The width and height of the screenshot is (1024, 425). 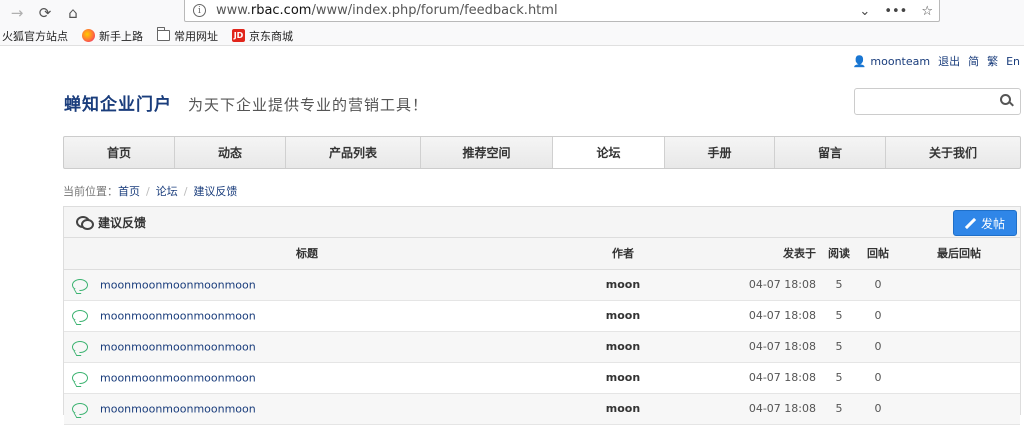 What do you see at coordinates (308, 105) in the screenshot?
I see `site-slogan: 为天下企业提供专业的营销工具！` at bounding box center [308, 105].